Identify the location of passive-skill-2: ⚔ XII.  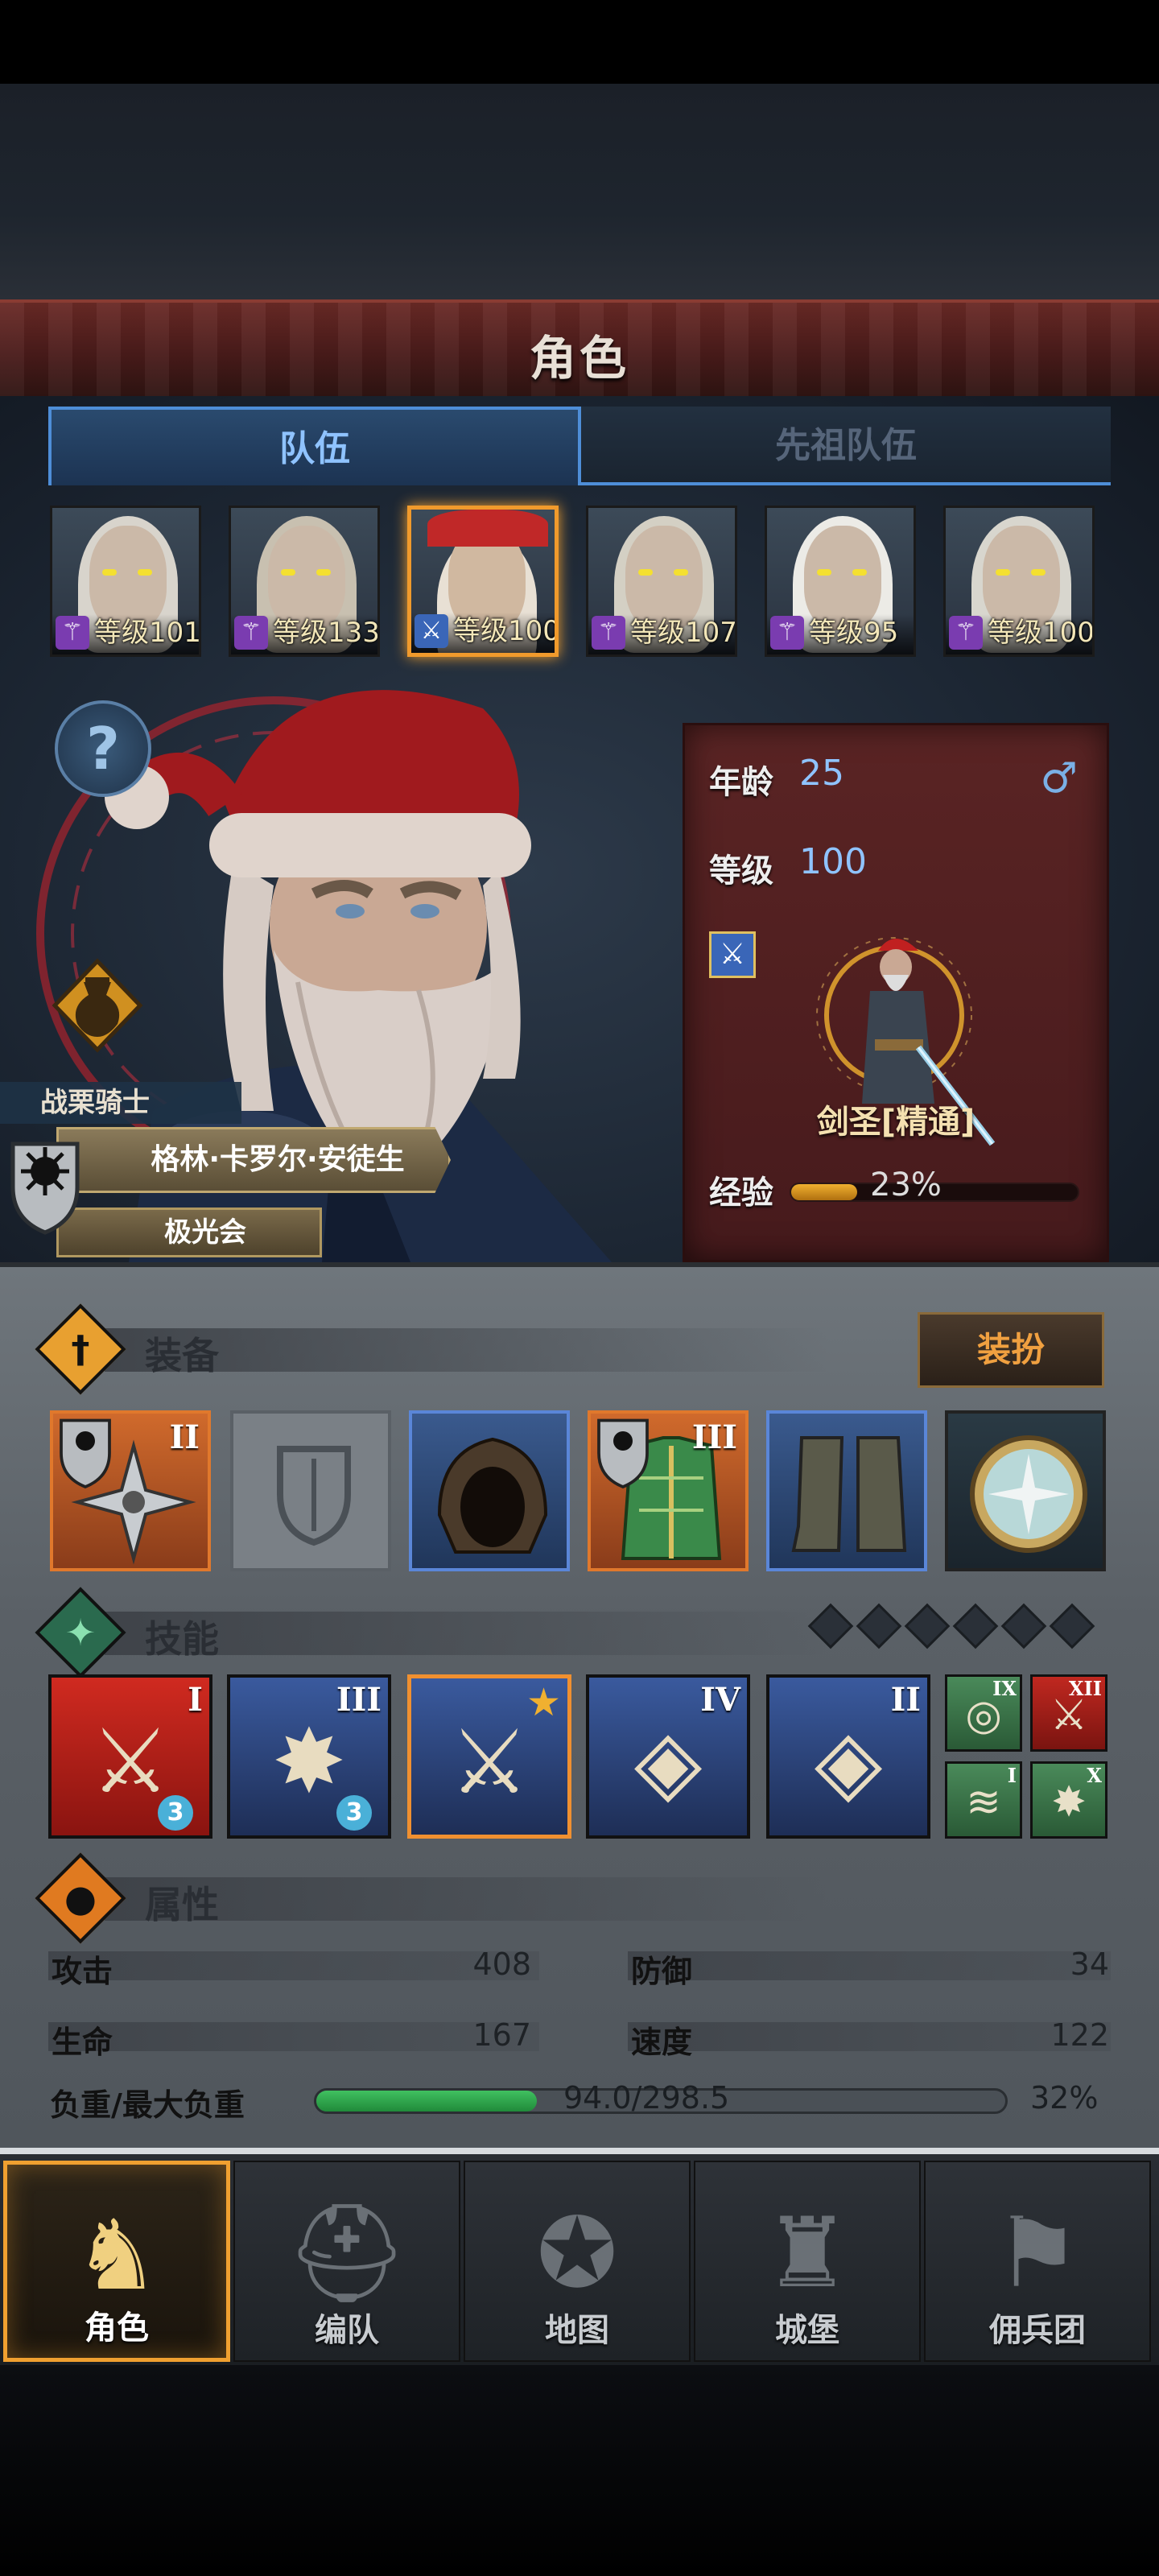
(1068, 1713).